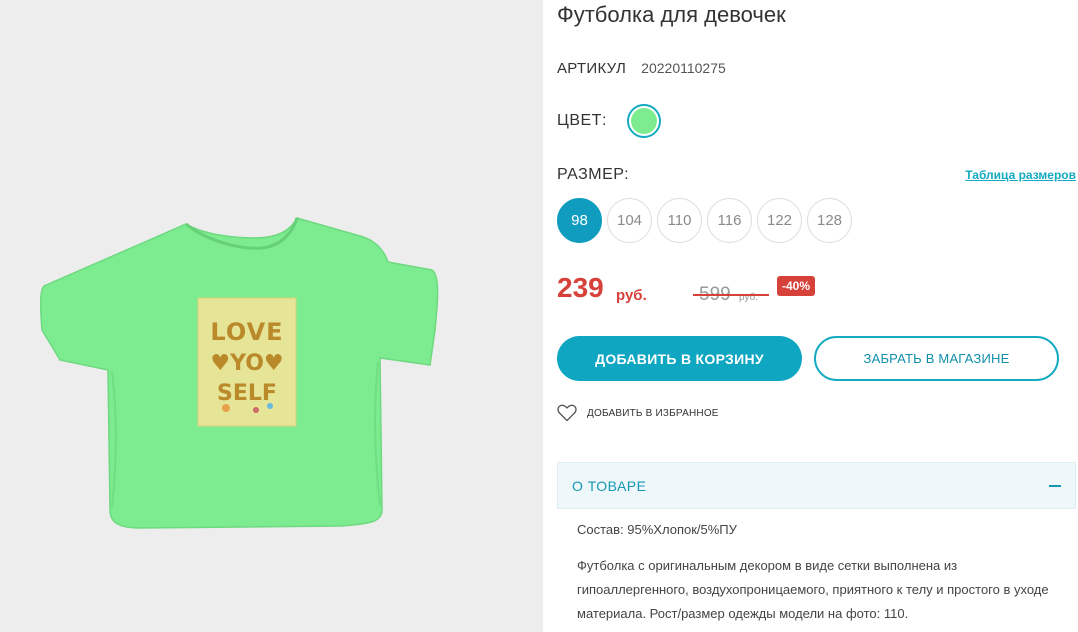  I want to click on add-to-cart-button: ДОБАВИТЬ В КОРЗИНУ, so click(679, 358).